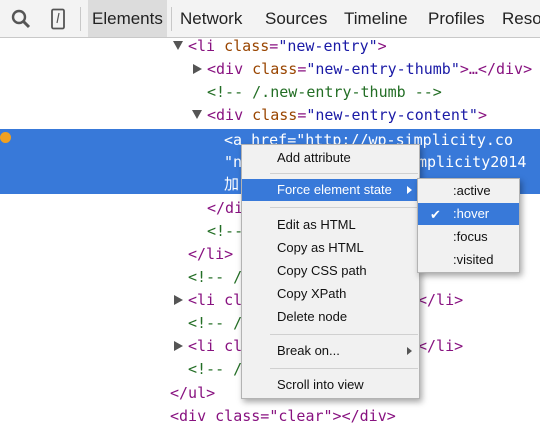  Describe the element at coordinates (211, 18) in the screenshot. I see `tab-network: Network` at that location.